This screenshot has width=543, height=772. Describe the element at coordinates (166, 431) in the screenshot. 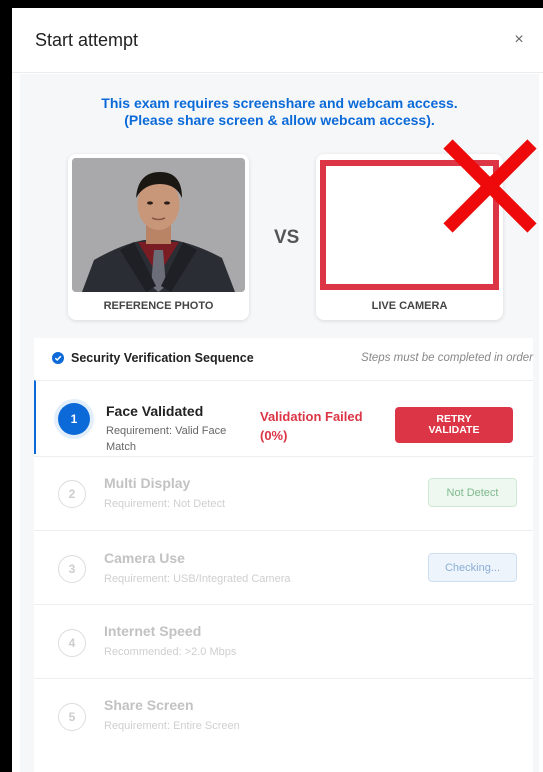

I see `requirement-line-1: Requirement: Valid Face` at that location.